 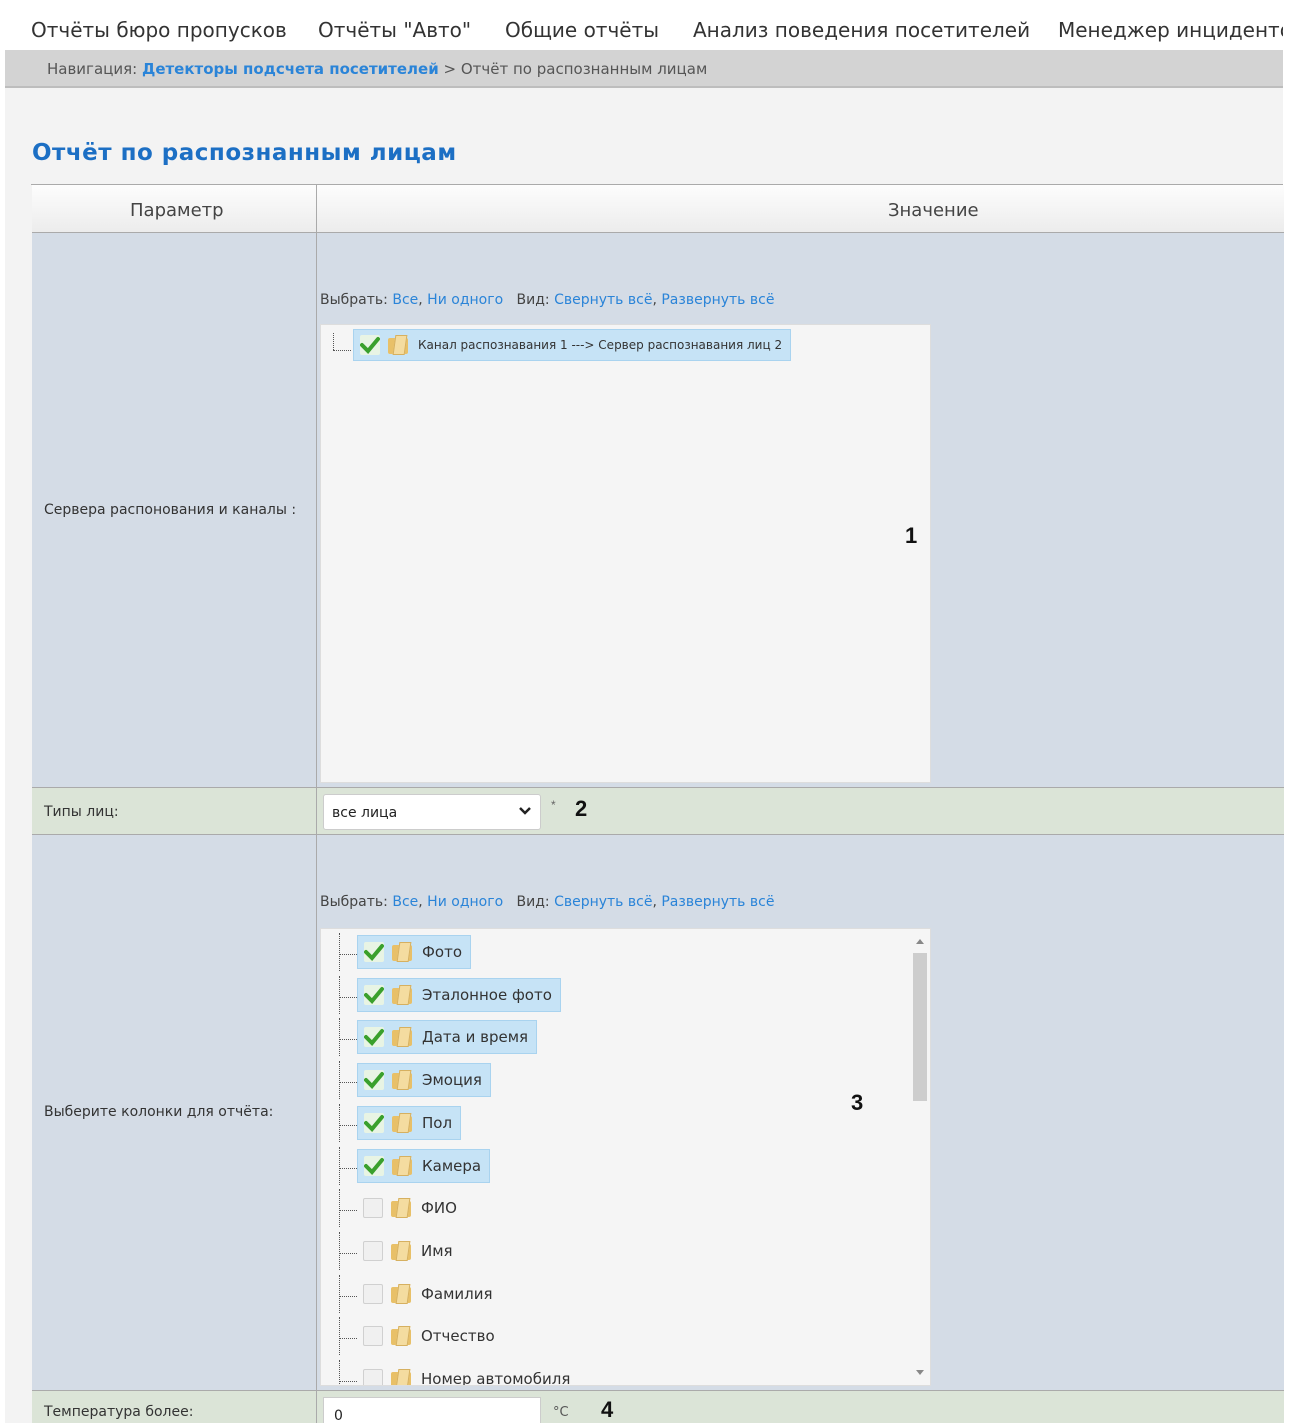 I want to click on column-item-patronymic: Отчество, so click(x=430, y=1336).